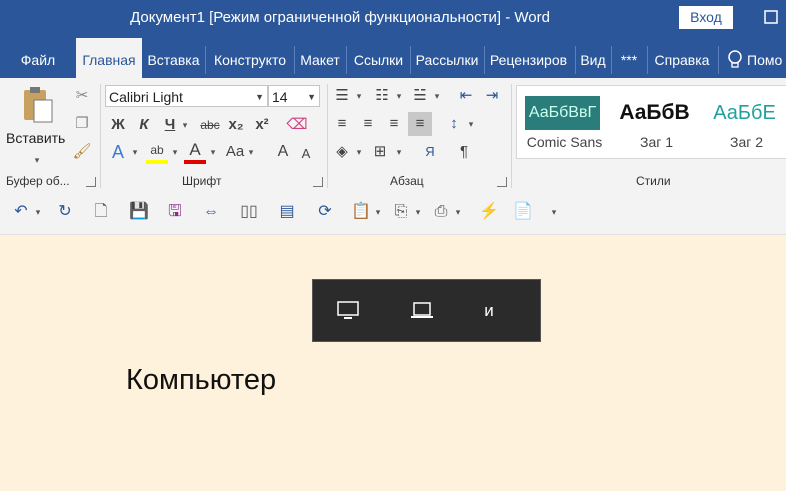  Describe the element at coordinates (236, 125) in the screenshot. I see `subscript-button: x₂` at that location.